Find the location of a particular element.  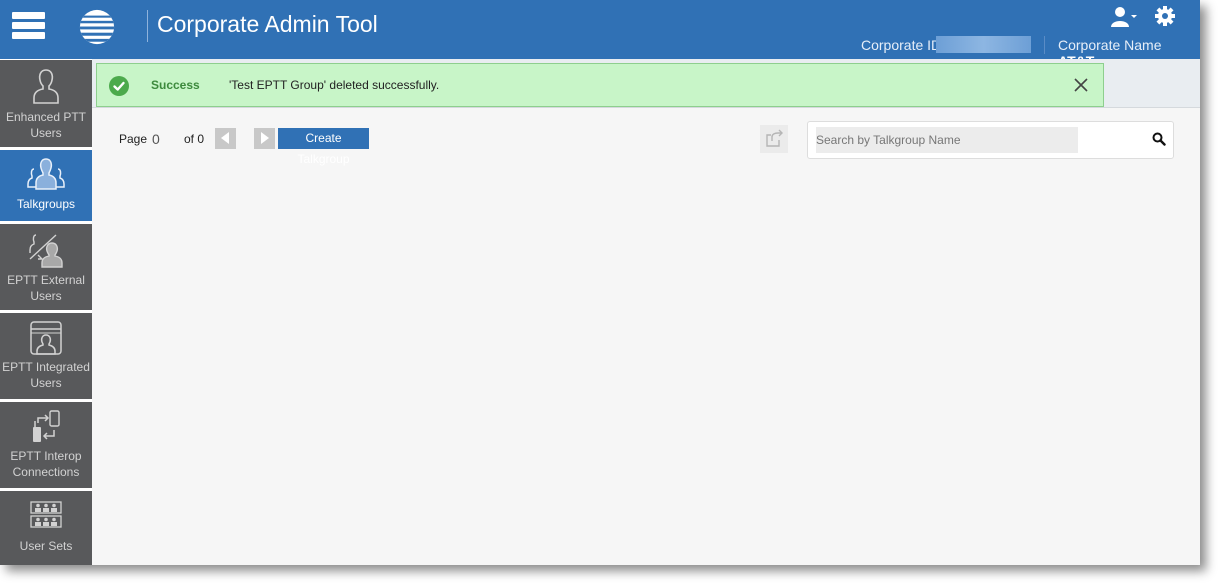

hamburger-menu-icon is located at coordinates (28, 26).